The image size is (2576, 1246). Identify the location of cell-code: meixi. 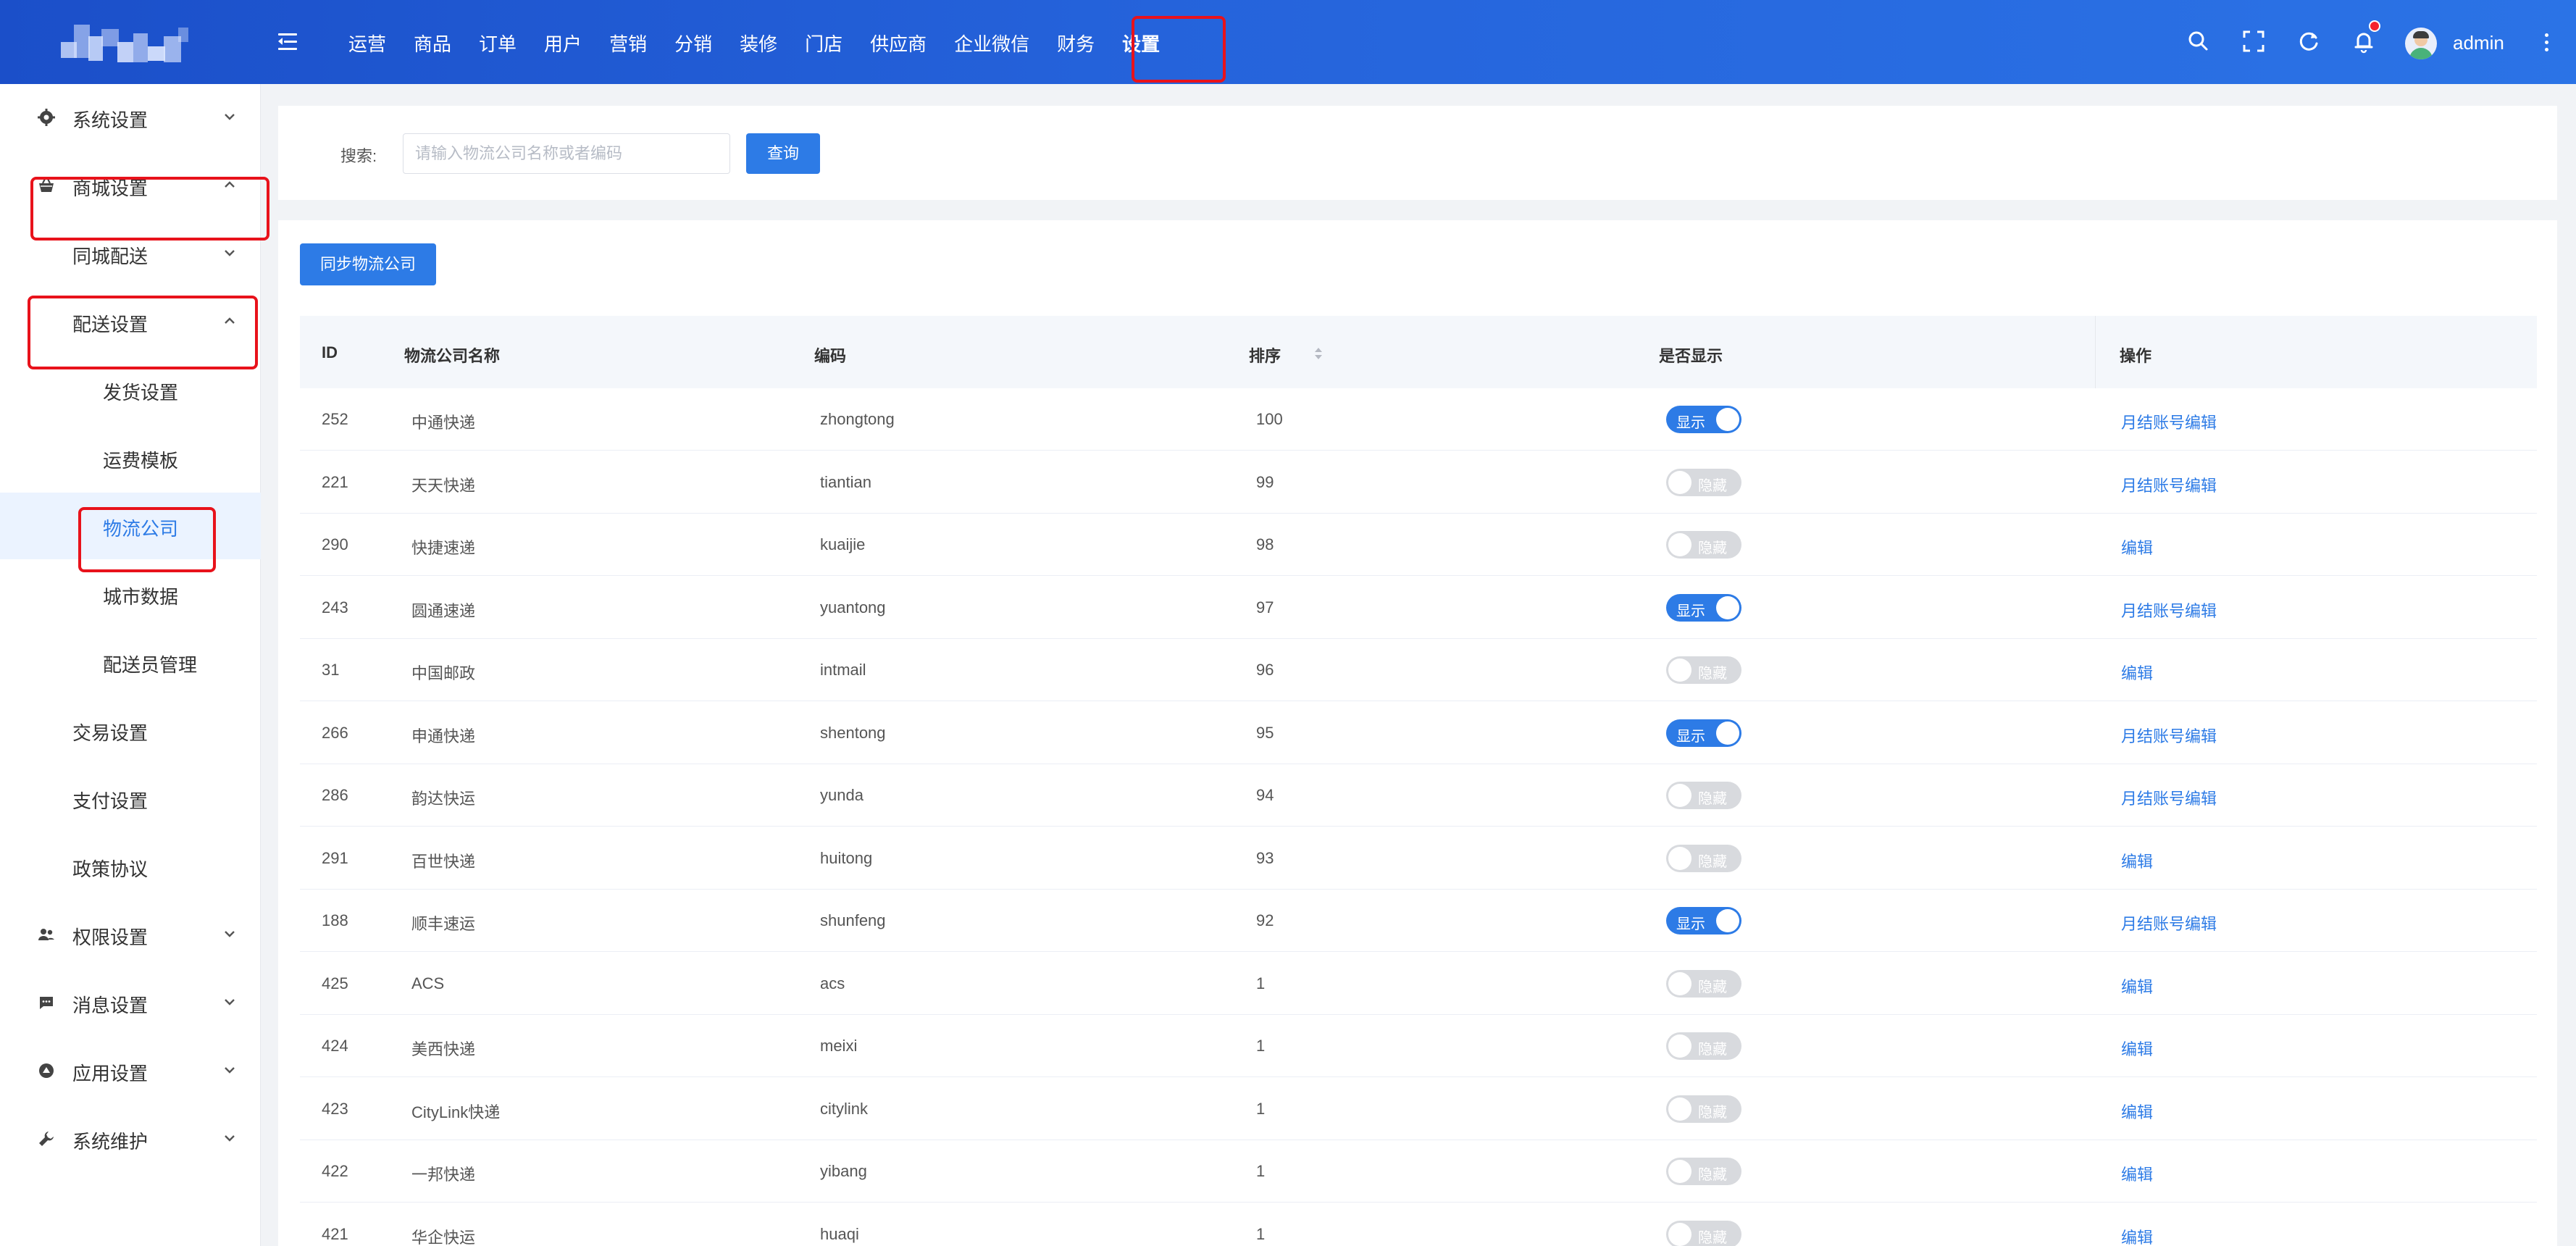
(839, 1046).